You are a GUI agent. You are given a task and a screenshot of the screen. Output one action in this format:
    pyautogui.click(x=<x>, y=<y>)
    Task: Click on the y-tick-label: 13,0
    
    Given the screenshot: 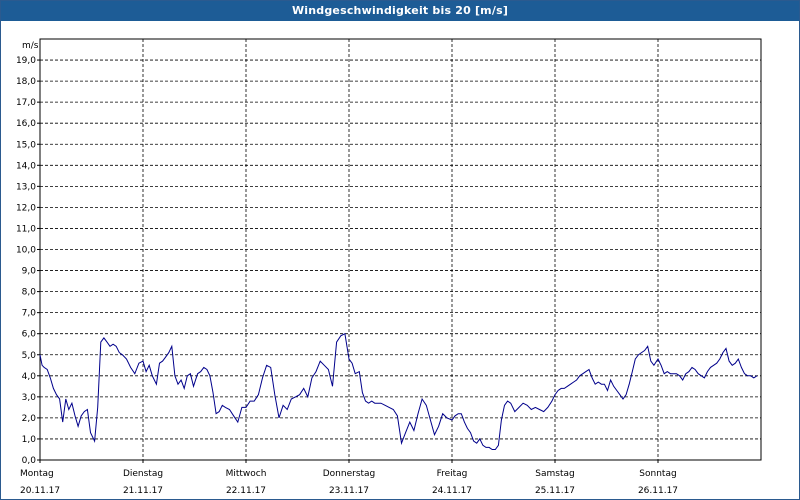 What is the action you would take?
    pyautogui.click(x=26, y=187)
    